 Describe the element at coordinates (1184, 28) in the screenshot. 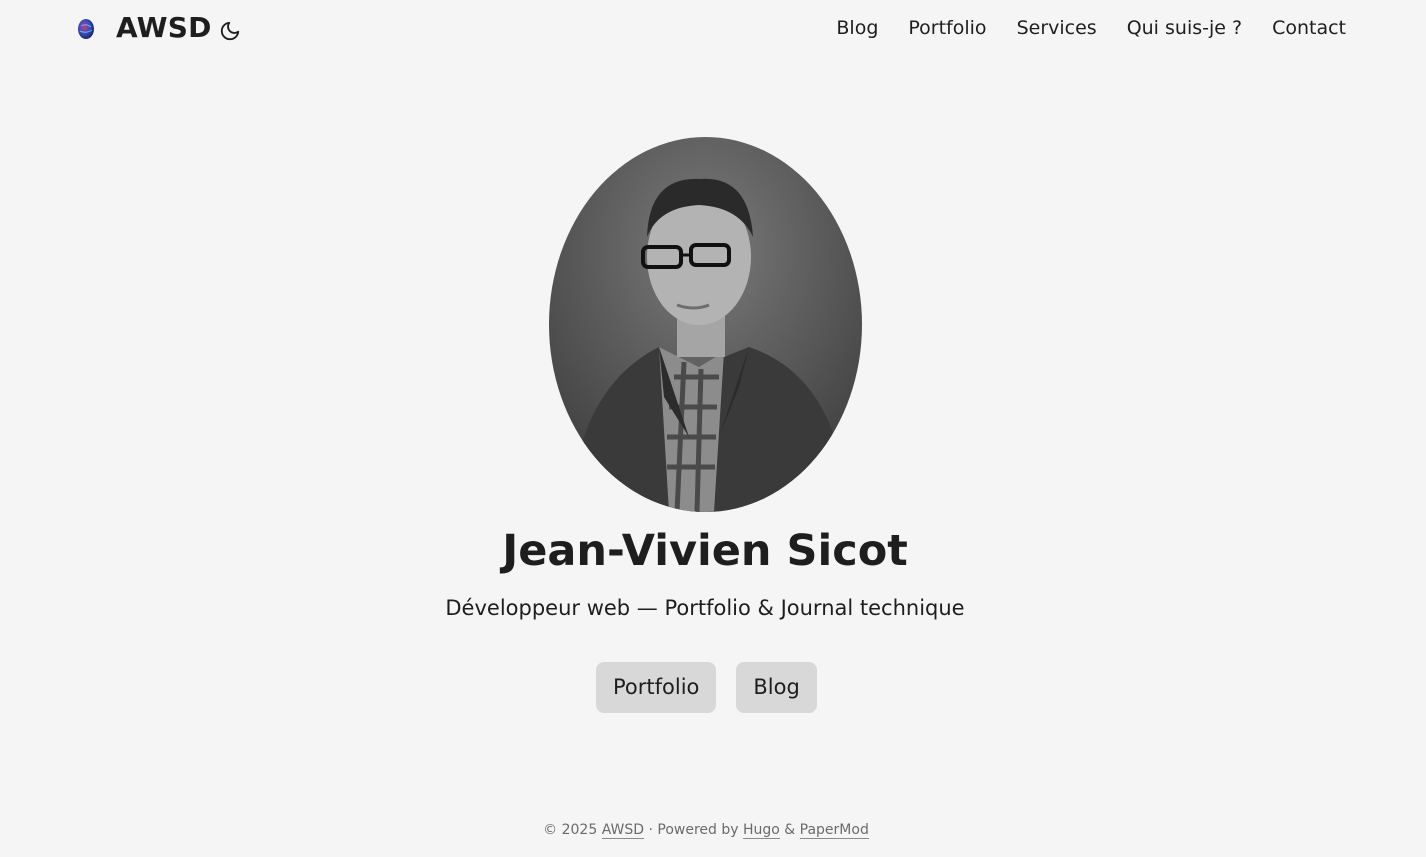

I see `nav-item-about: Qui suis-je ?` at that location.